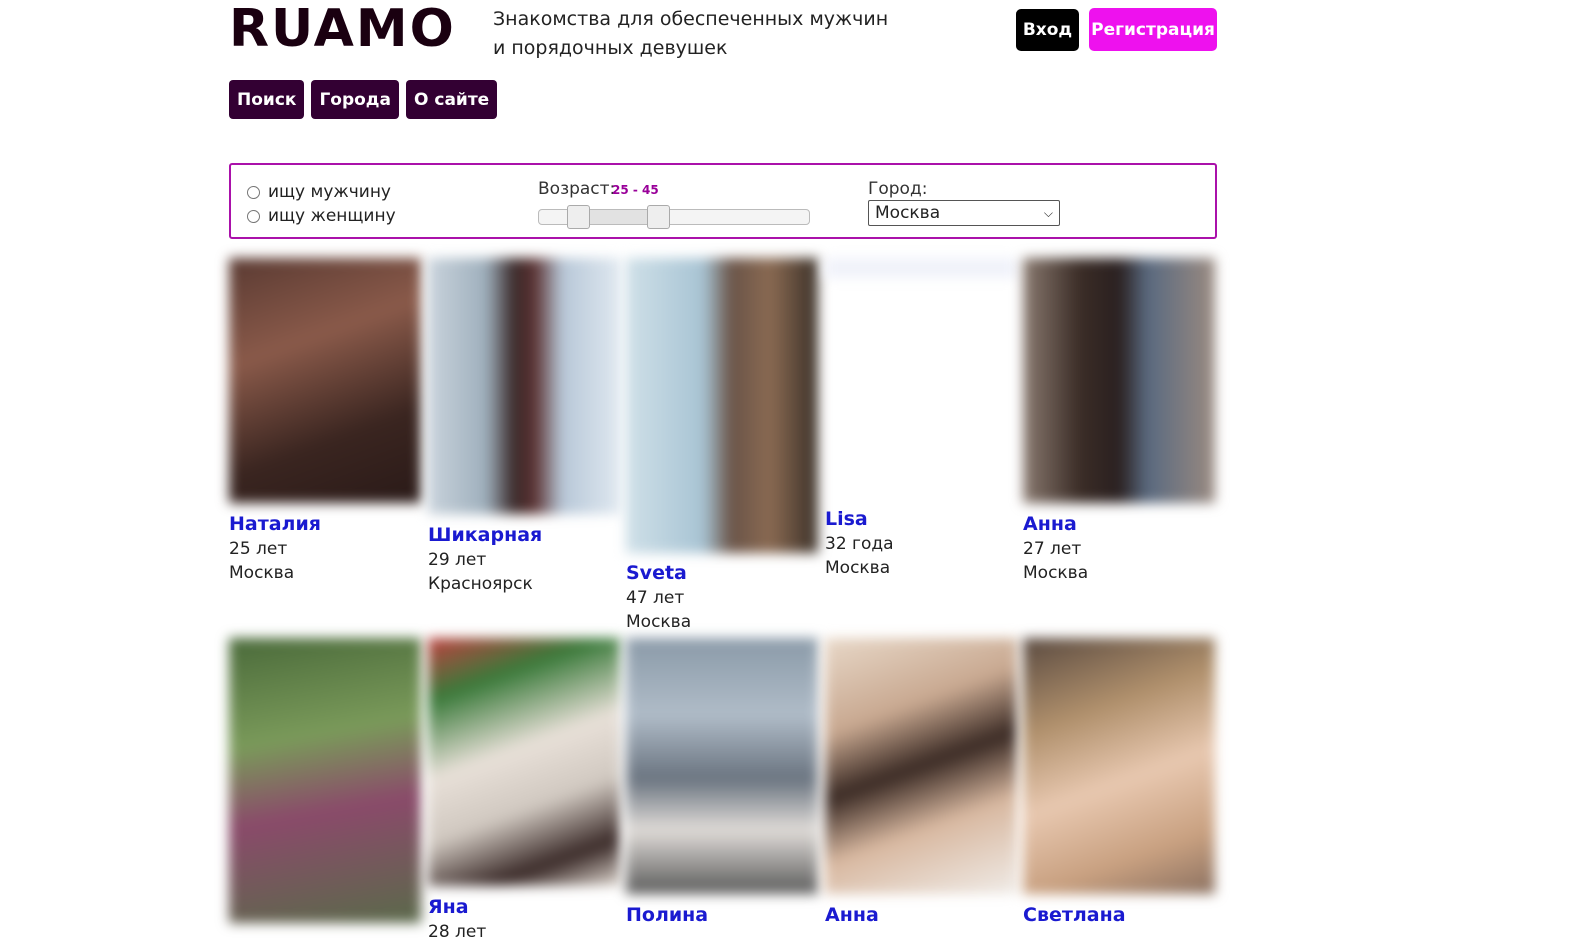  I want to click on age-min-handle, so click(579, 217).